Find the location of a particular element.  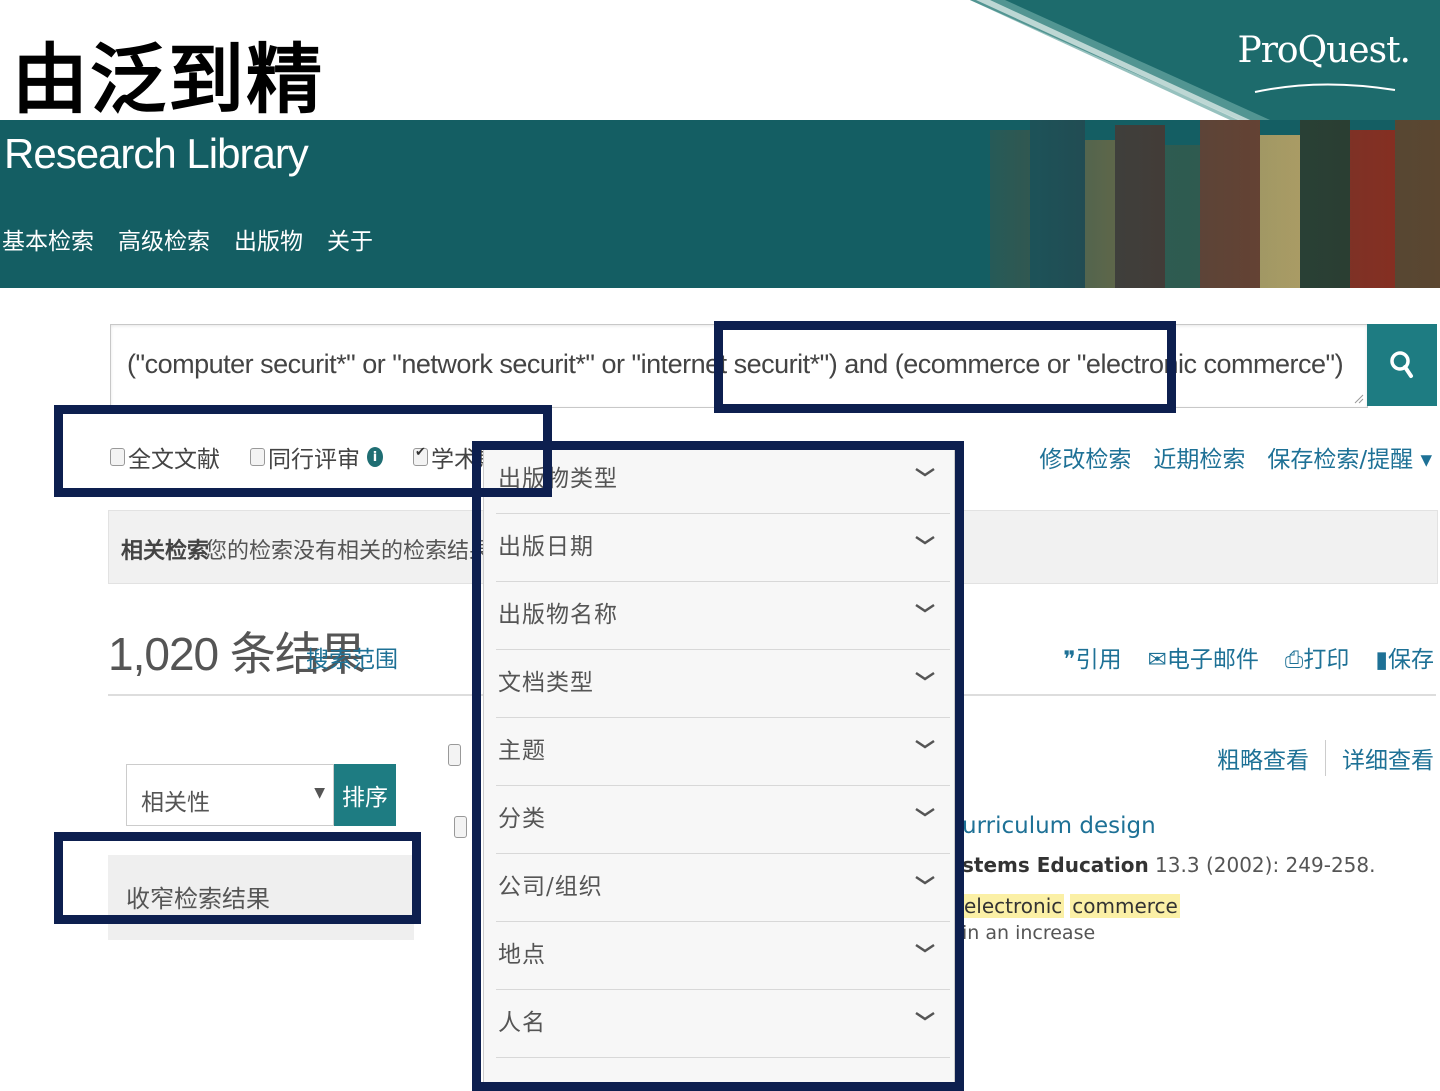

modify-search-link: 修改检索 is located at coordinates (1085, 457).